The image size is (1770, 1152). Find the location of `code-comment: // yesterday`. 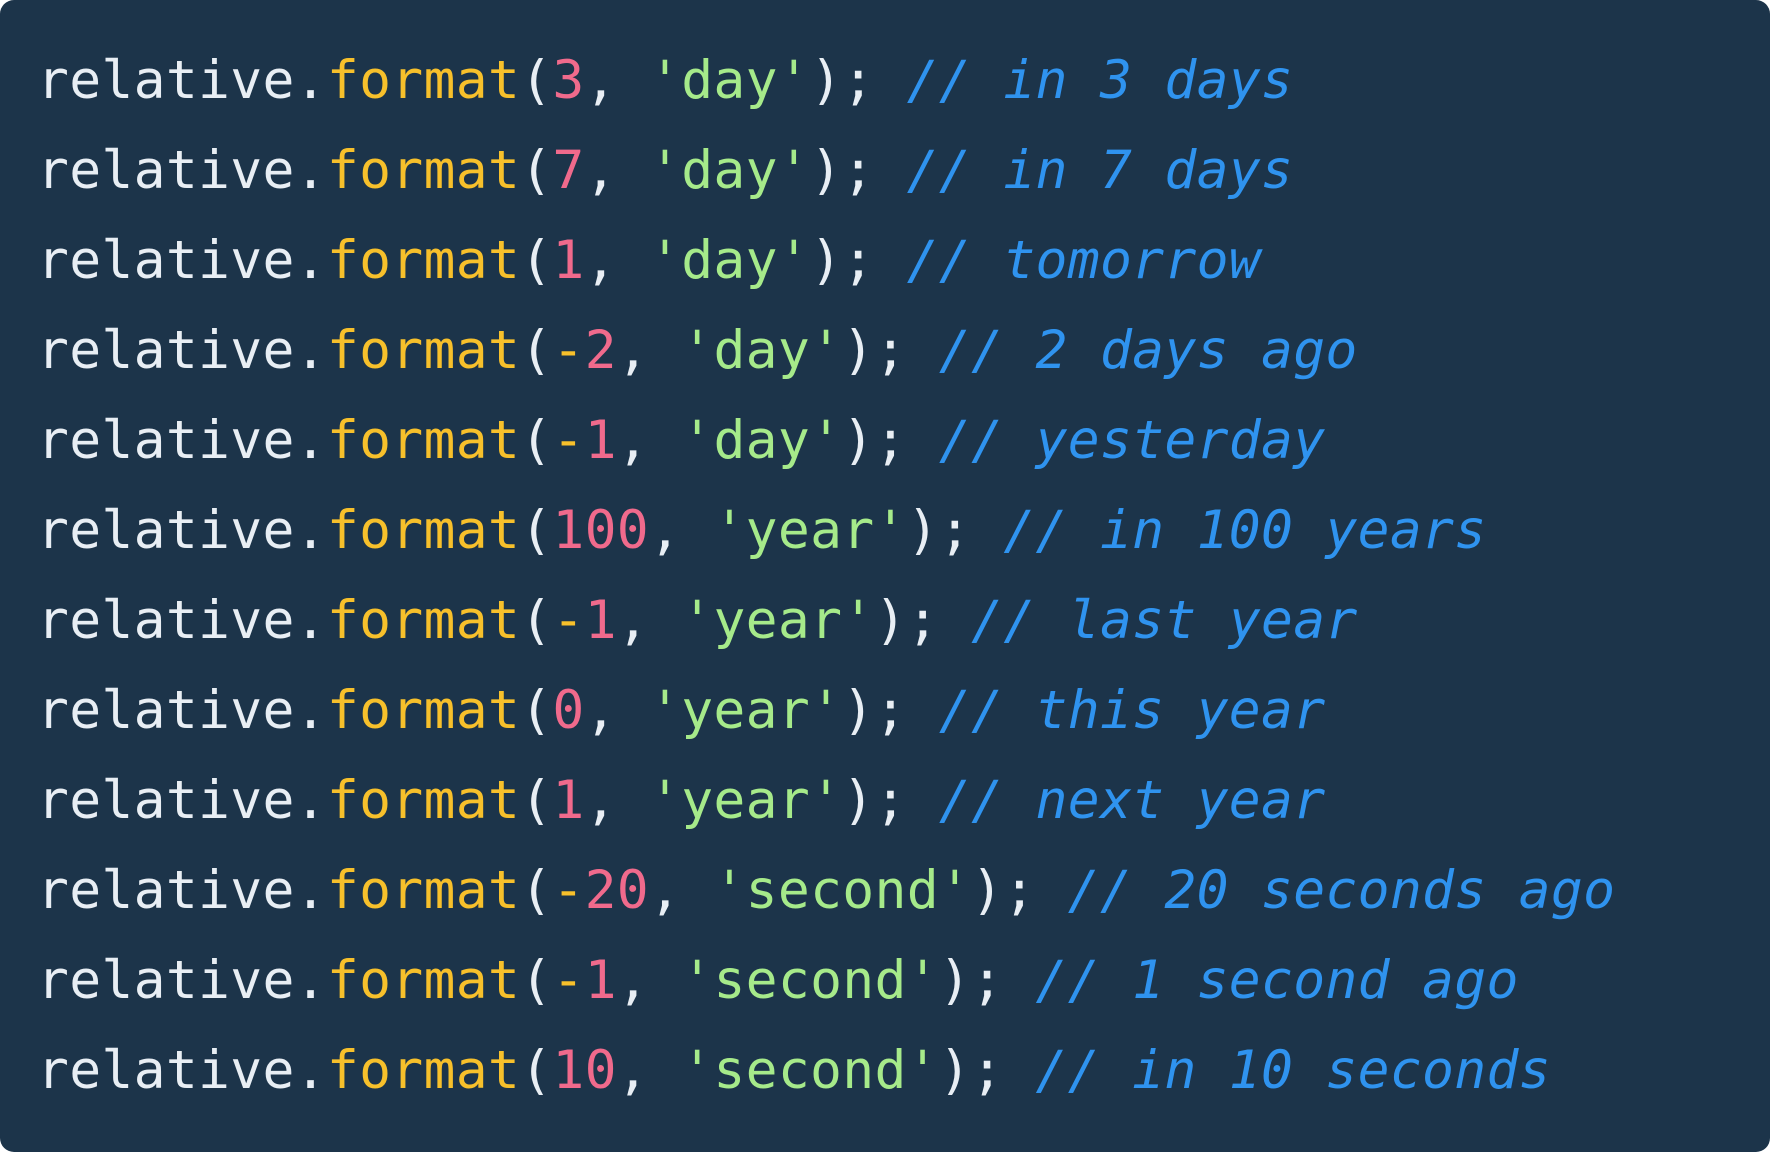

code-comment: // yesterday is located at coordinates (1132, 440).